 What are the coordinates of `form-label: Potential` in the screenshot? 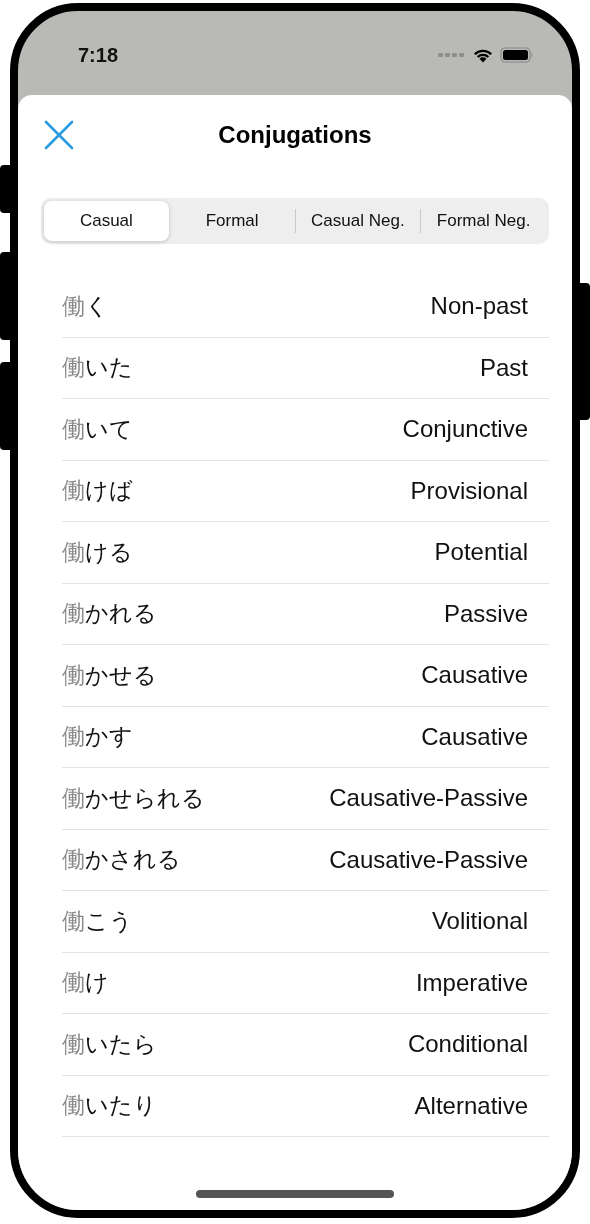 It's located at (481, 552).